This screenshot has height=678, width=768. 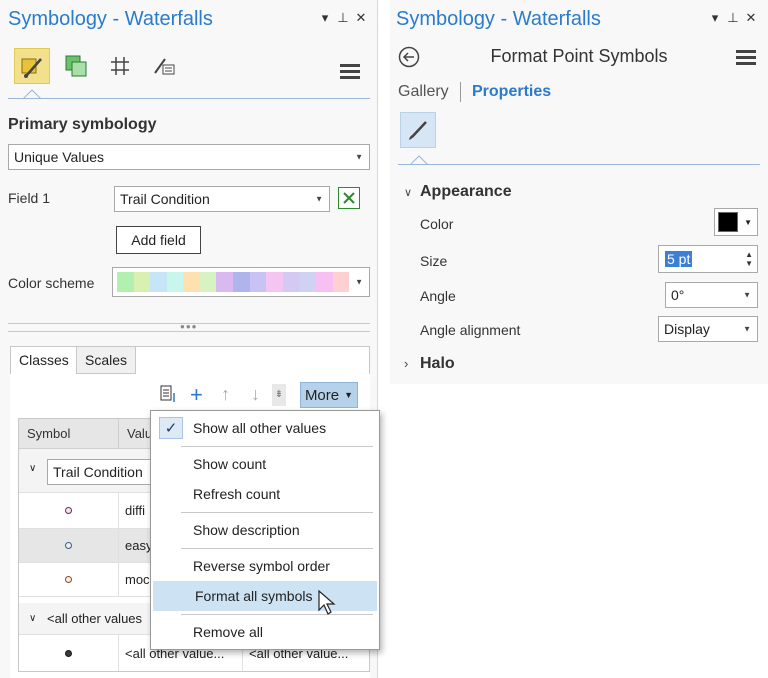 I want to click on angle-alignment-dropdown: Display ▼, so click(x=708, y=329).